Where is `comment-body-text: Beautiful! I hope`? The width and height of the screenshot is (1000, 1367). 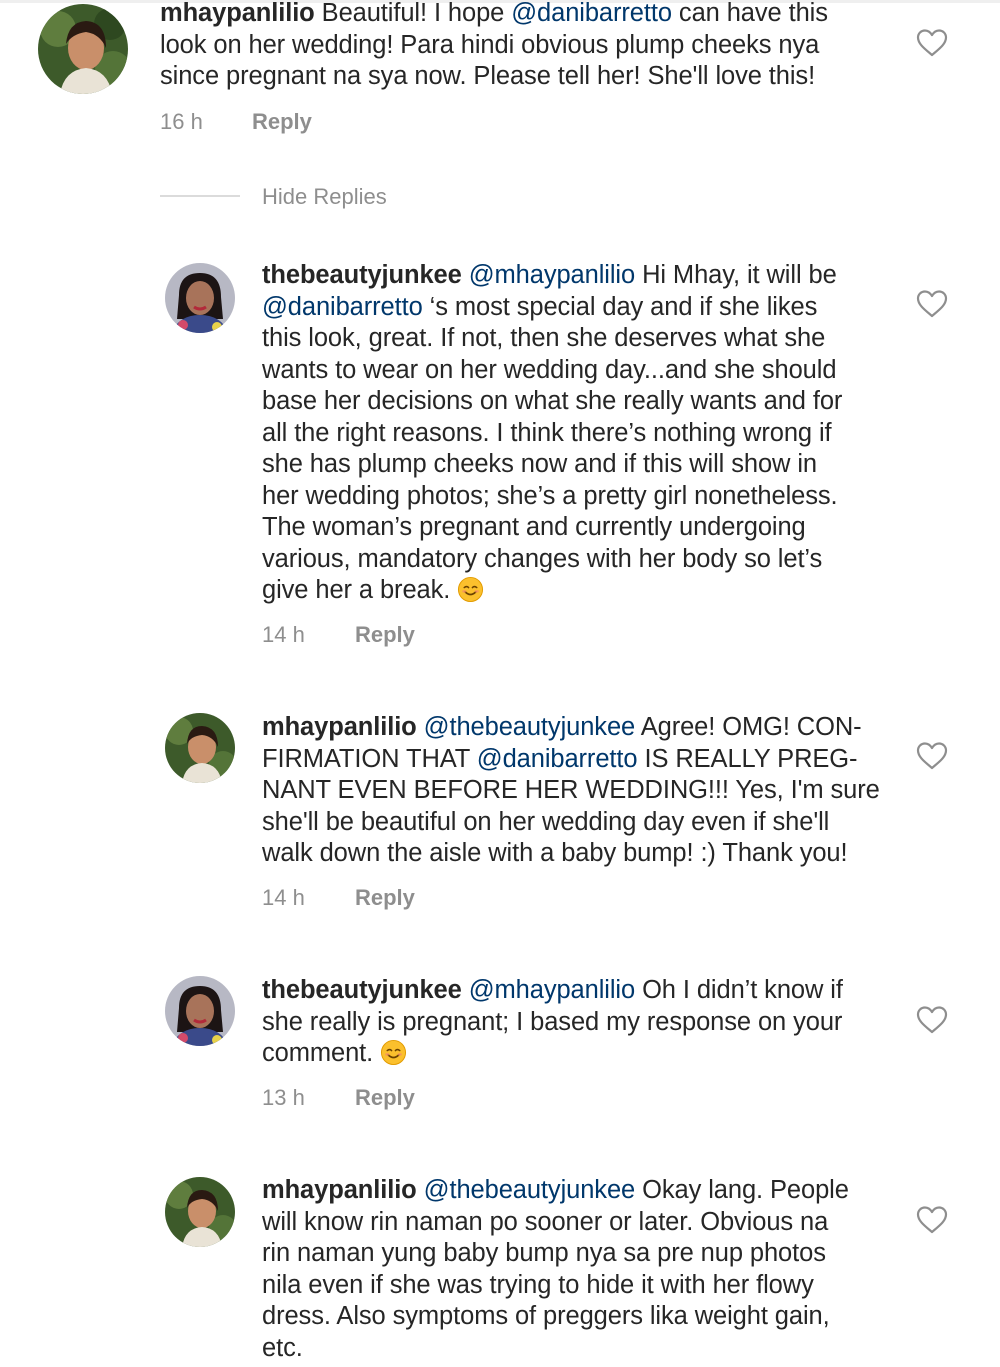
comment-body-text: Beautiful! I hope is located at coordinates (413, 13).